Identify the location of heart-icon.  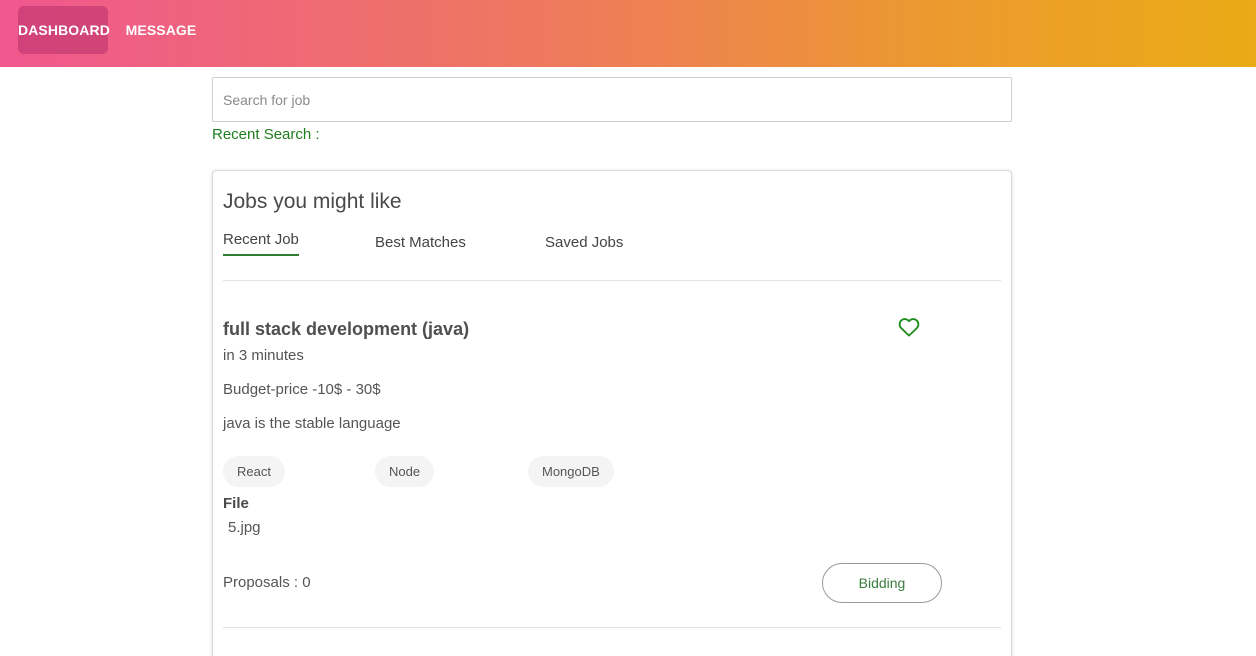
(909, 327).